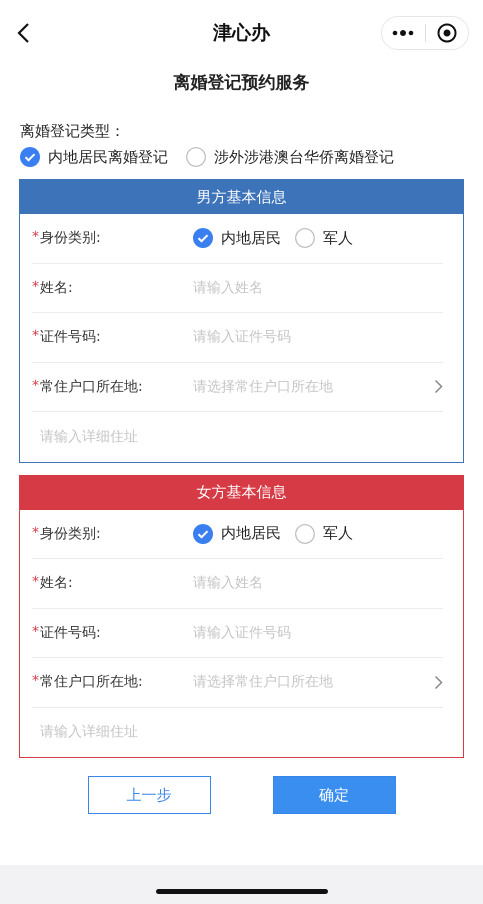 Image resolution: width=483 pixels, height=904 pixels. Describe the element at coordinates (241, 197) in the screenshot. I see `section-header: 男方基本信息` at that location.